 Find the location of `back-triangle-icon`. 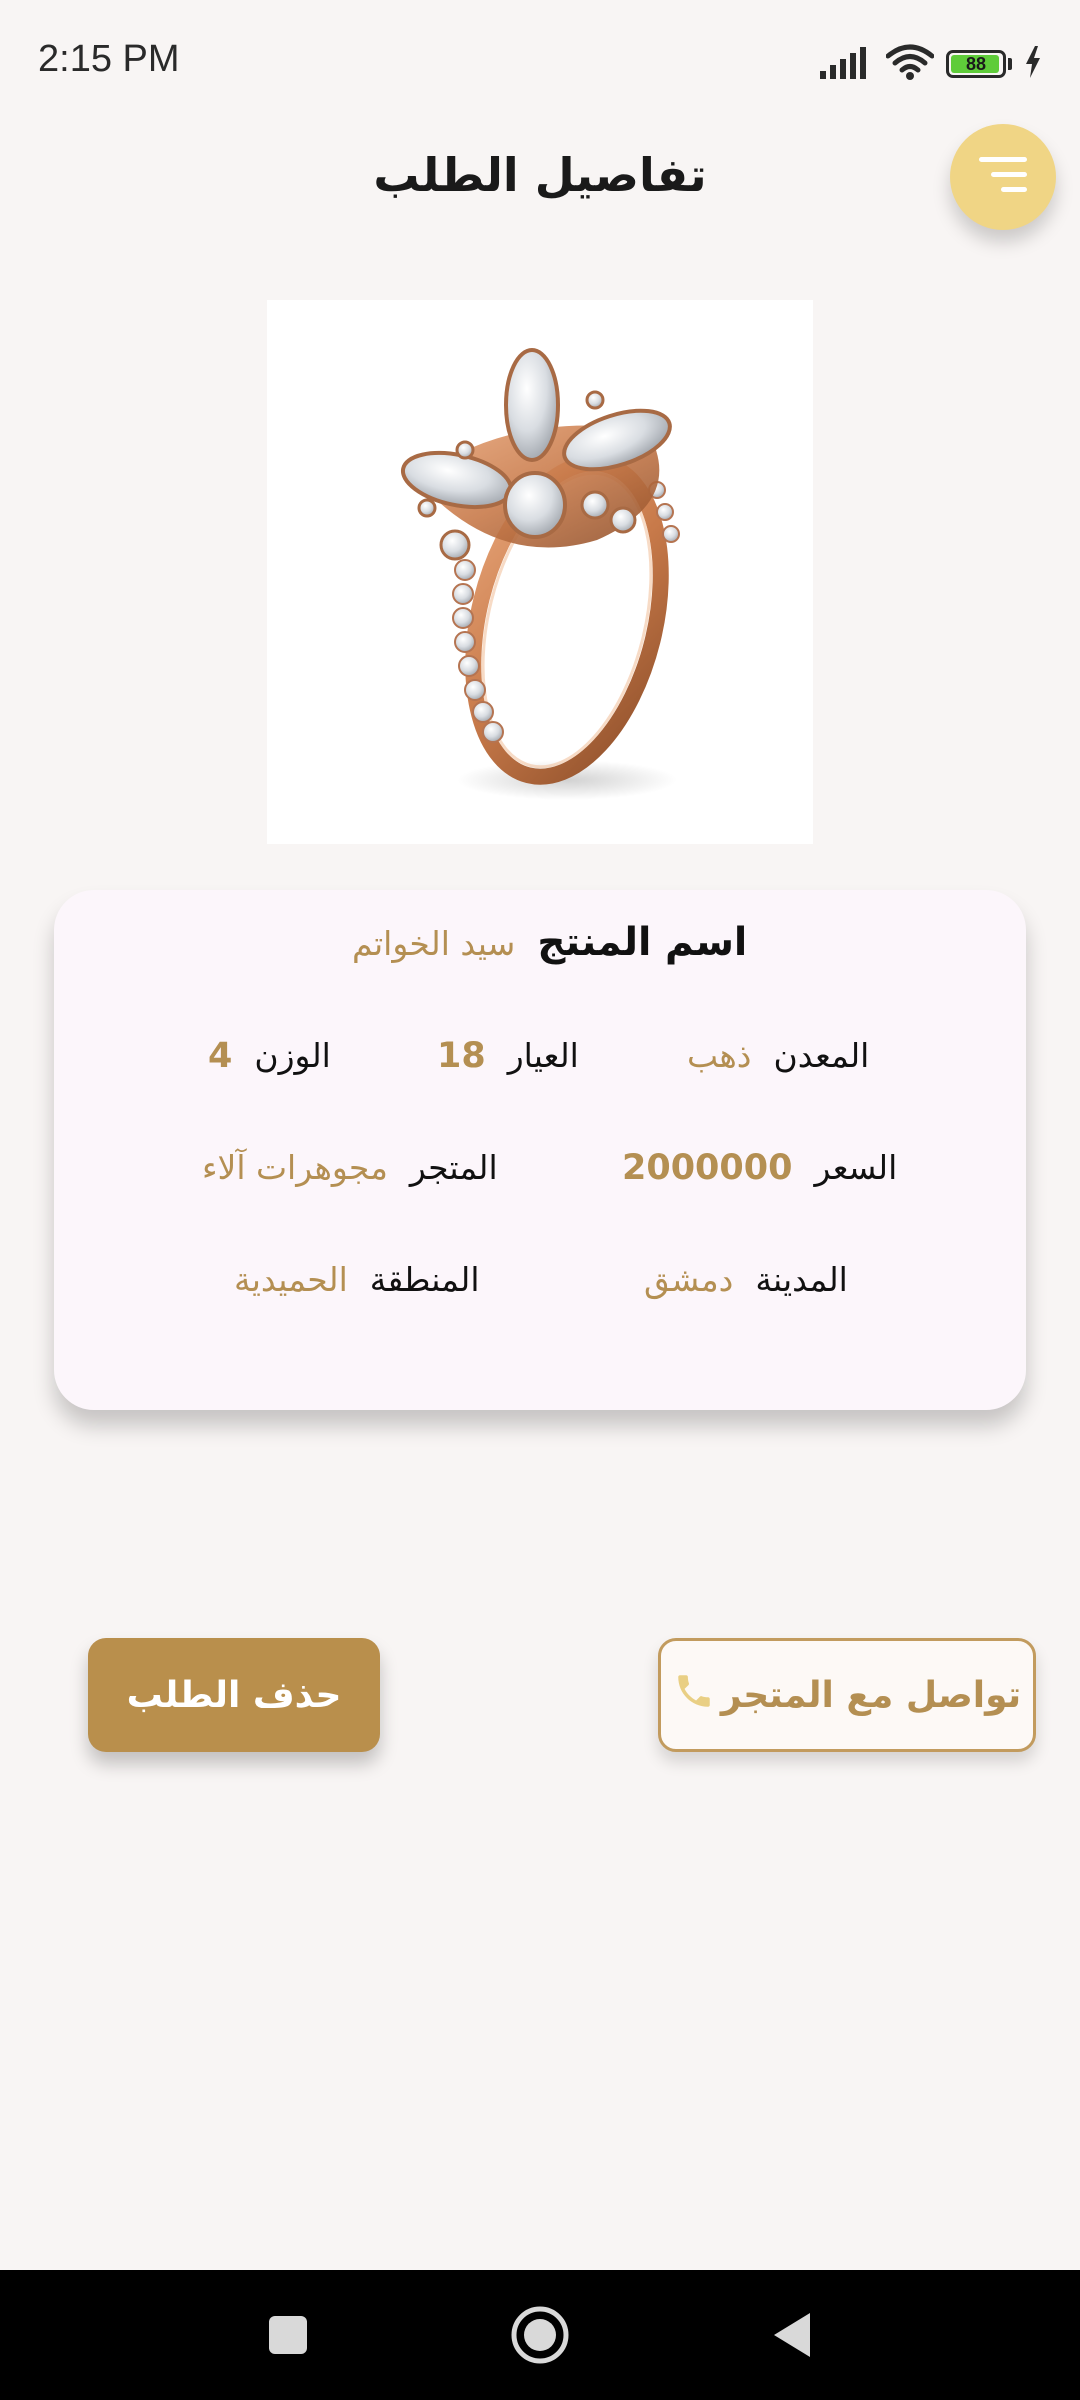

back-triangle-icon is located at coordinates (792, 2335).